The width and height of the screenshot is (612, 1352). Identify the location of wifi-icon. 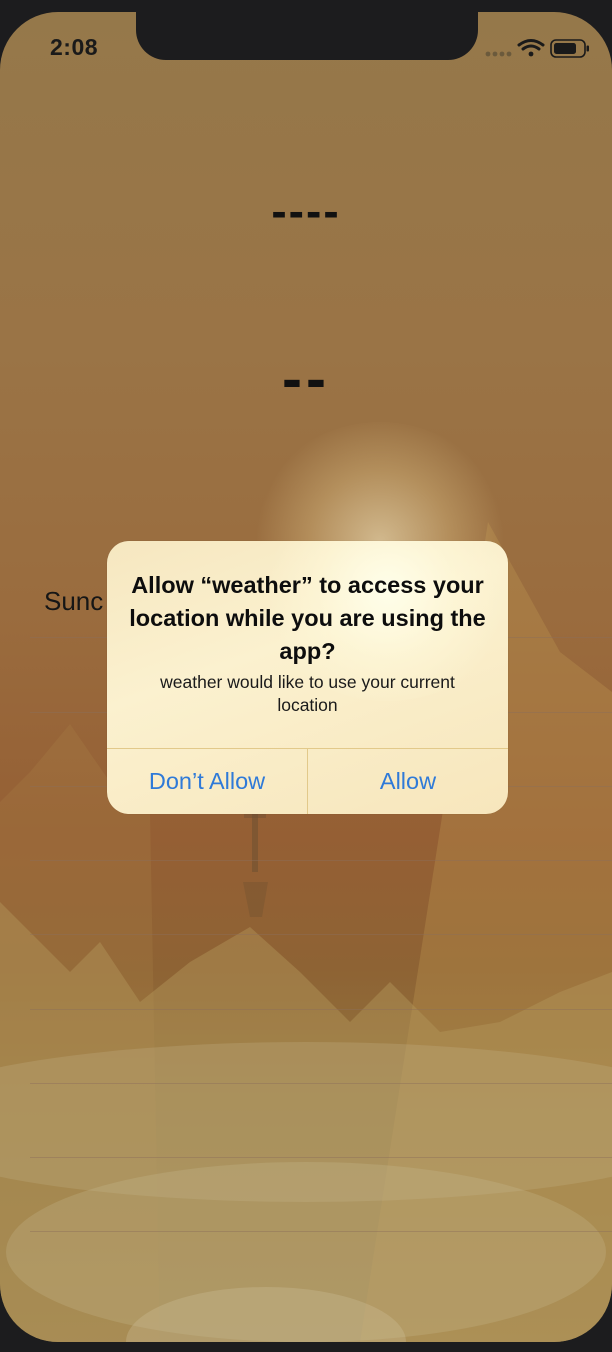
(531, 48).